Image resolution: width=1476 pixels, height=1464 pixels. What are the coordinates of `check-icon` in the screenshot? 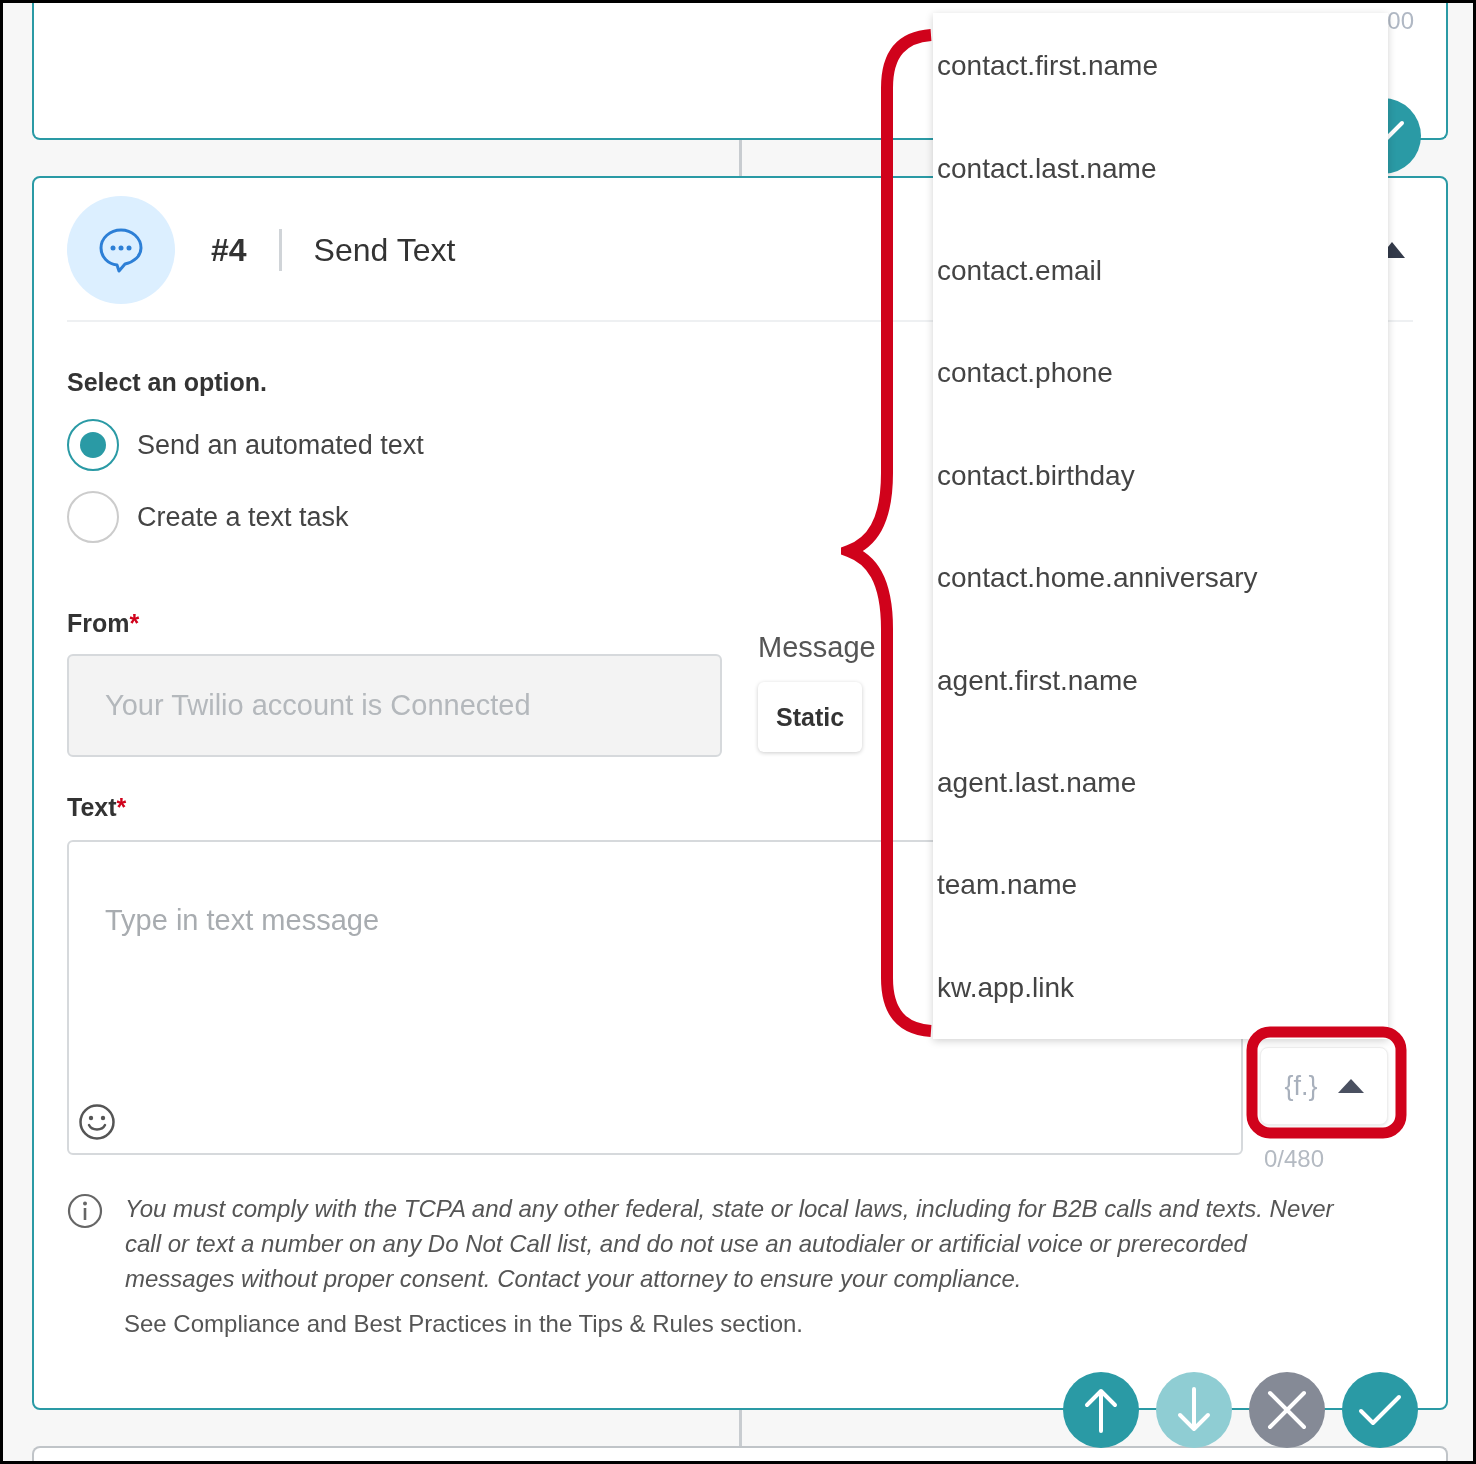 It's located at (1380, 1410).